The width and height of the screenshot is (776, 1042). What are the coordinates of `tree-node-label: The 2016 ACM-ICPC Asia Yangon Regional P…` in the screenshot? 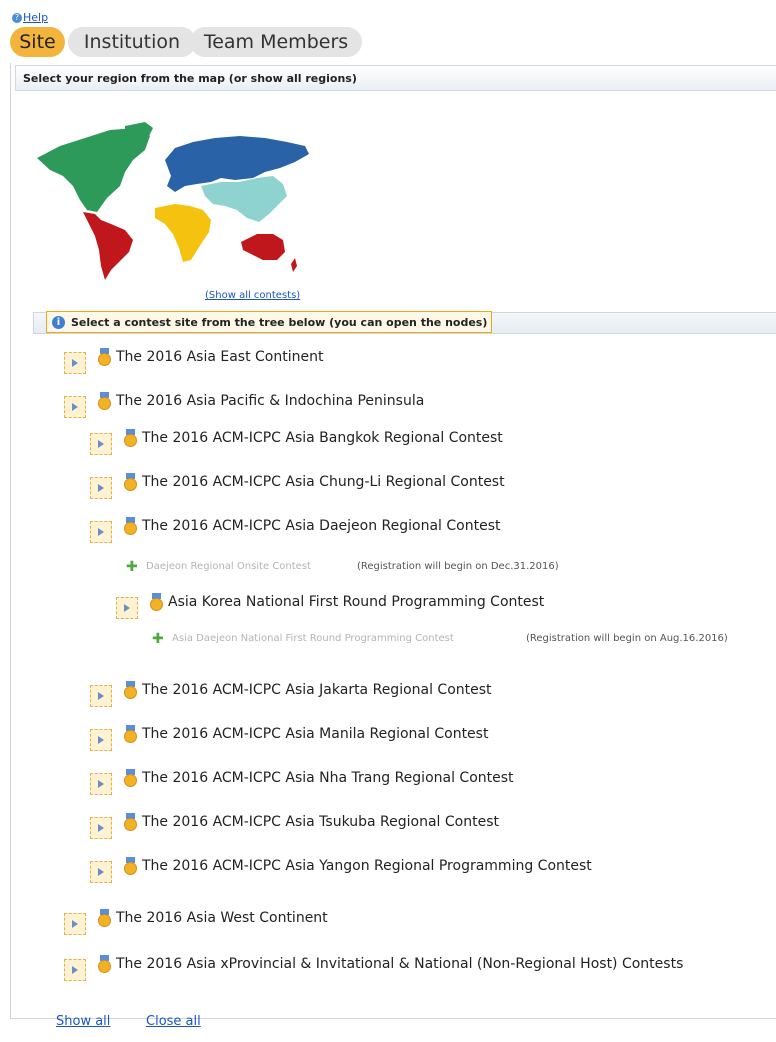 It's located at (367, 866).